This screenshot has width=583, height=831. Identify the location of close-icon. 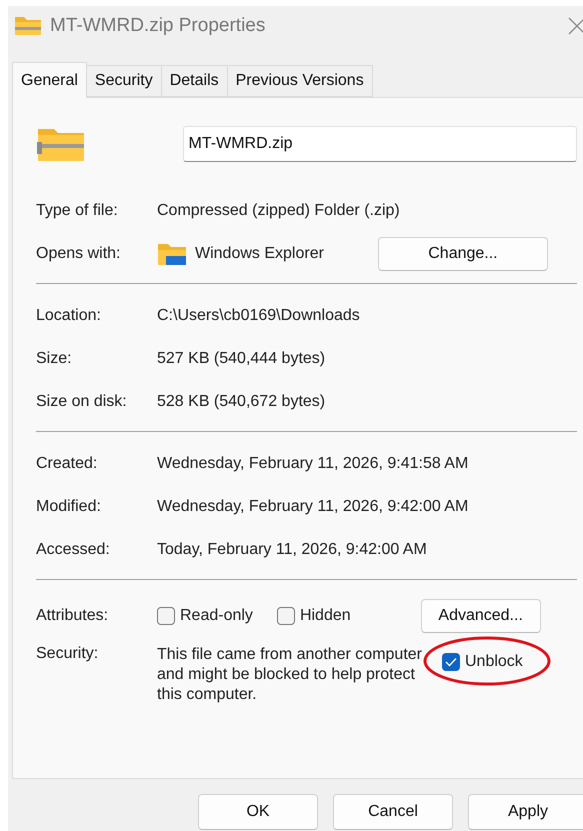
(575, 26).